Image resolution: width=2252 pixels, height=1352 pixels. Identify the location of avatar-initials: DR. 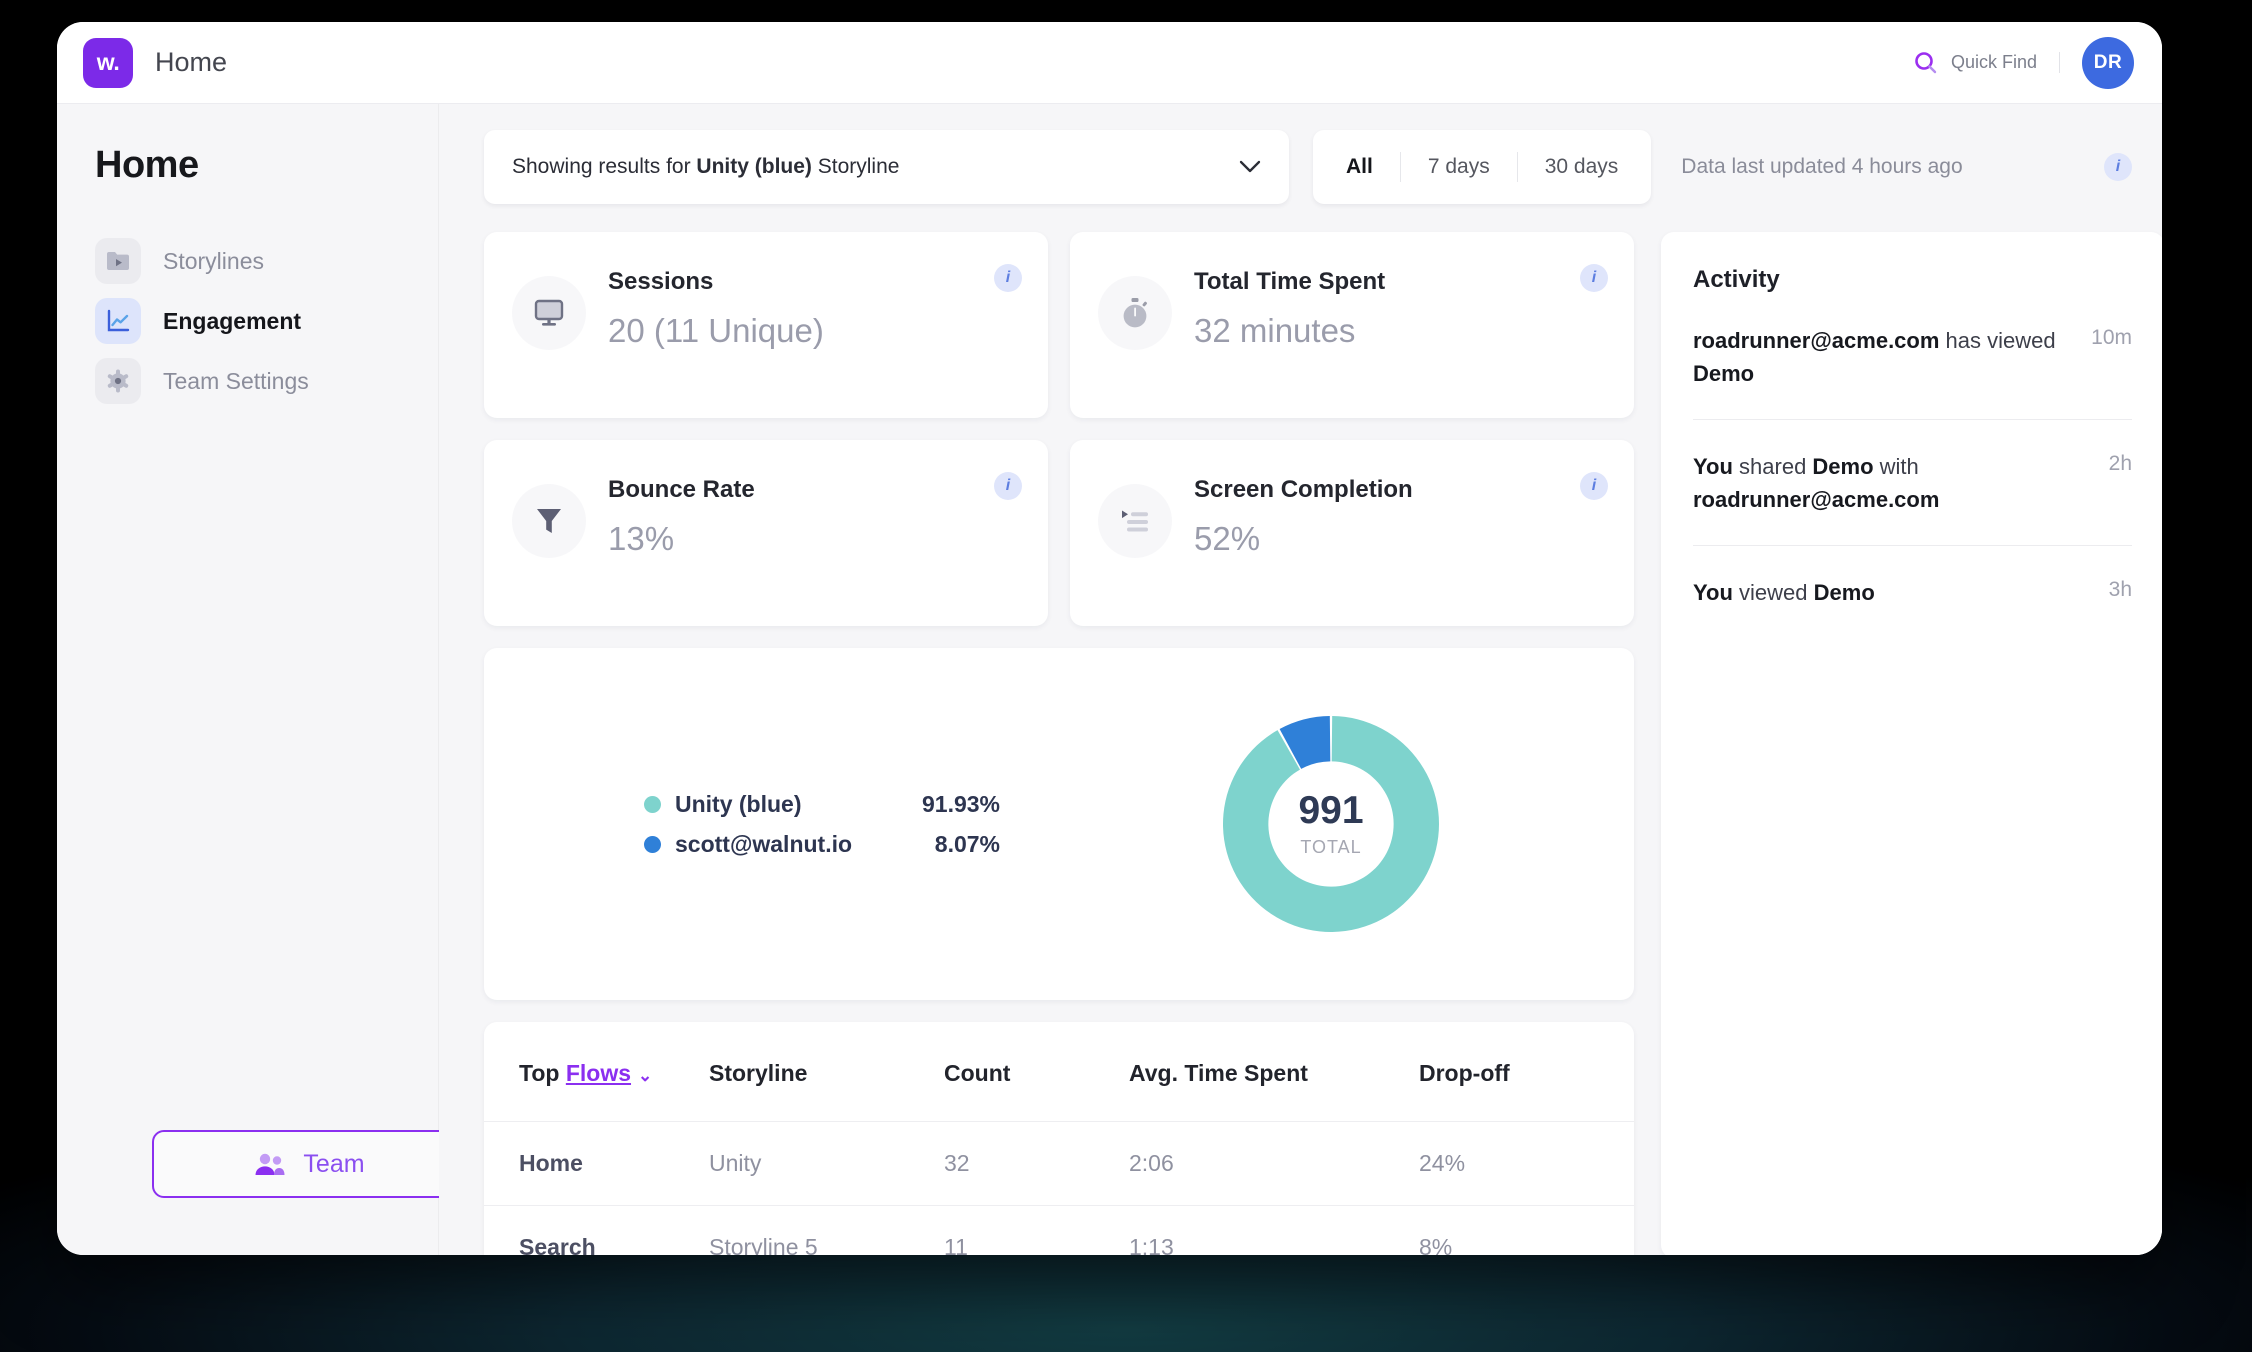
(2108, 62).